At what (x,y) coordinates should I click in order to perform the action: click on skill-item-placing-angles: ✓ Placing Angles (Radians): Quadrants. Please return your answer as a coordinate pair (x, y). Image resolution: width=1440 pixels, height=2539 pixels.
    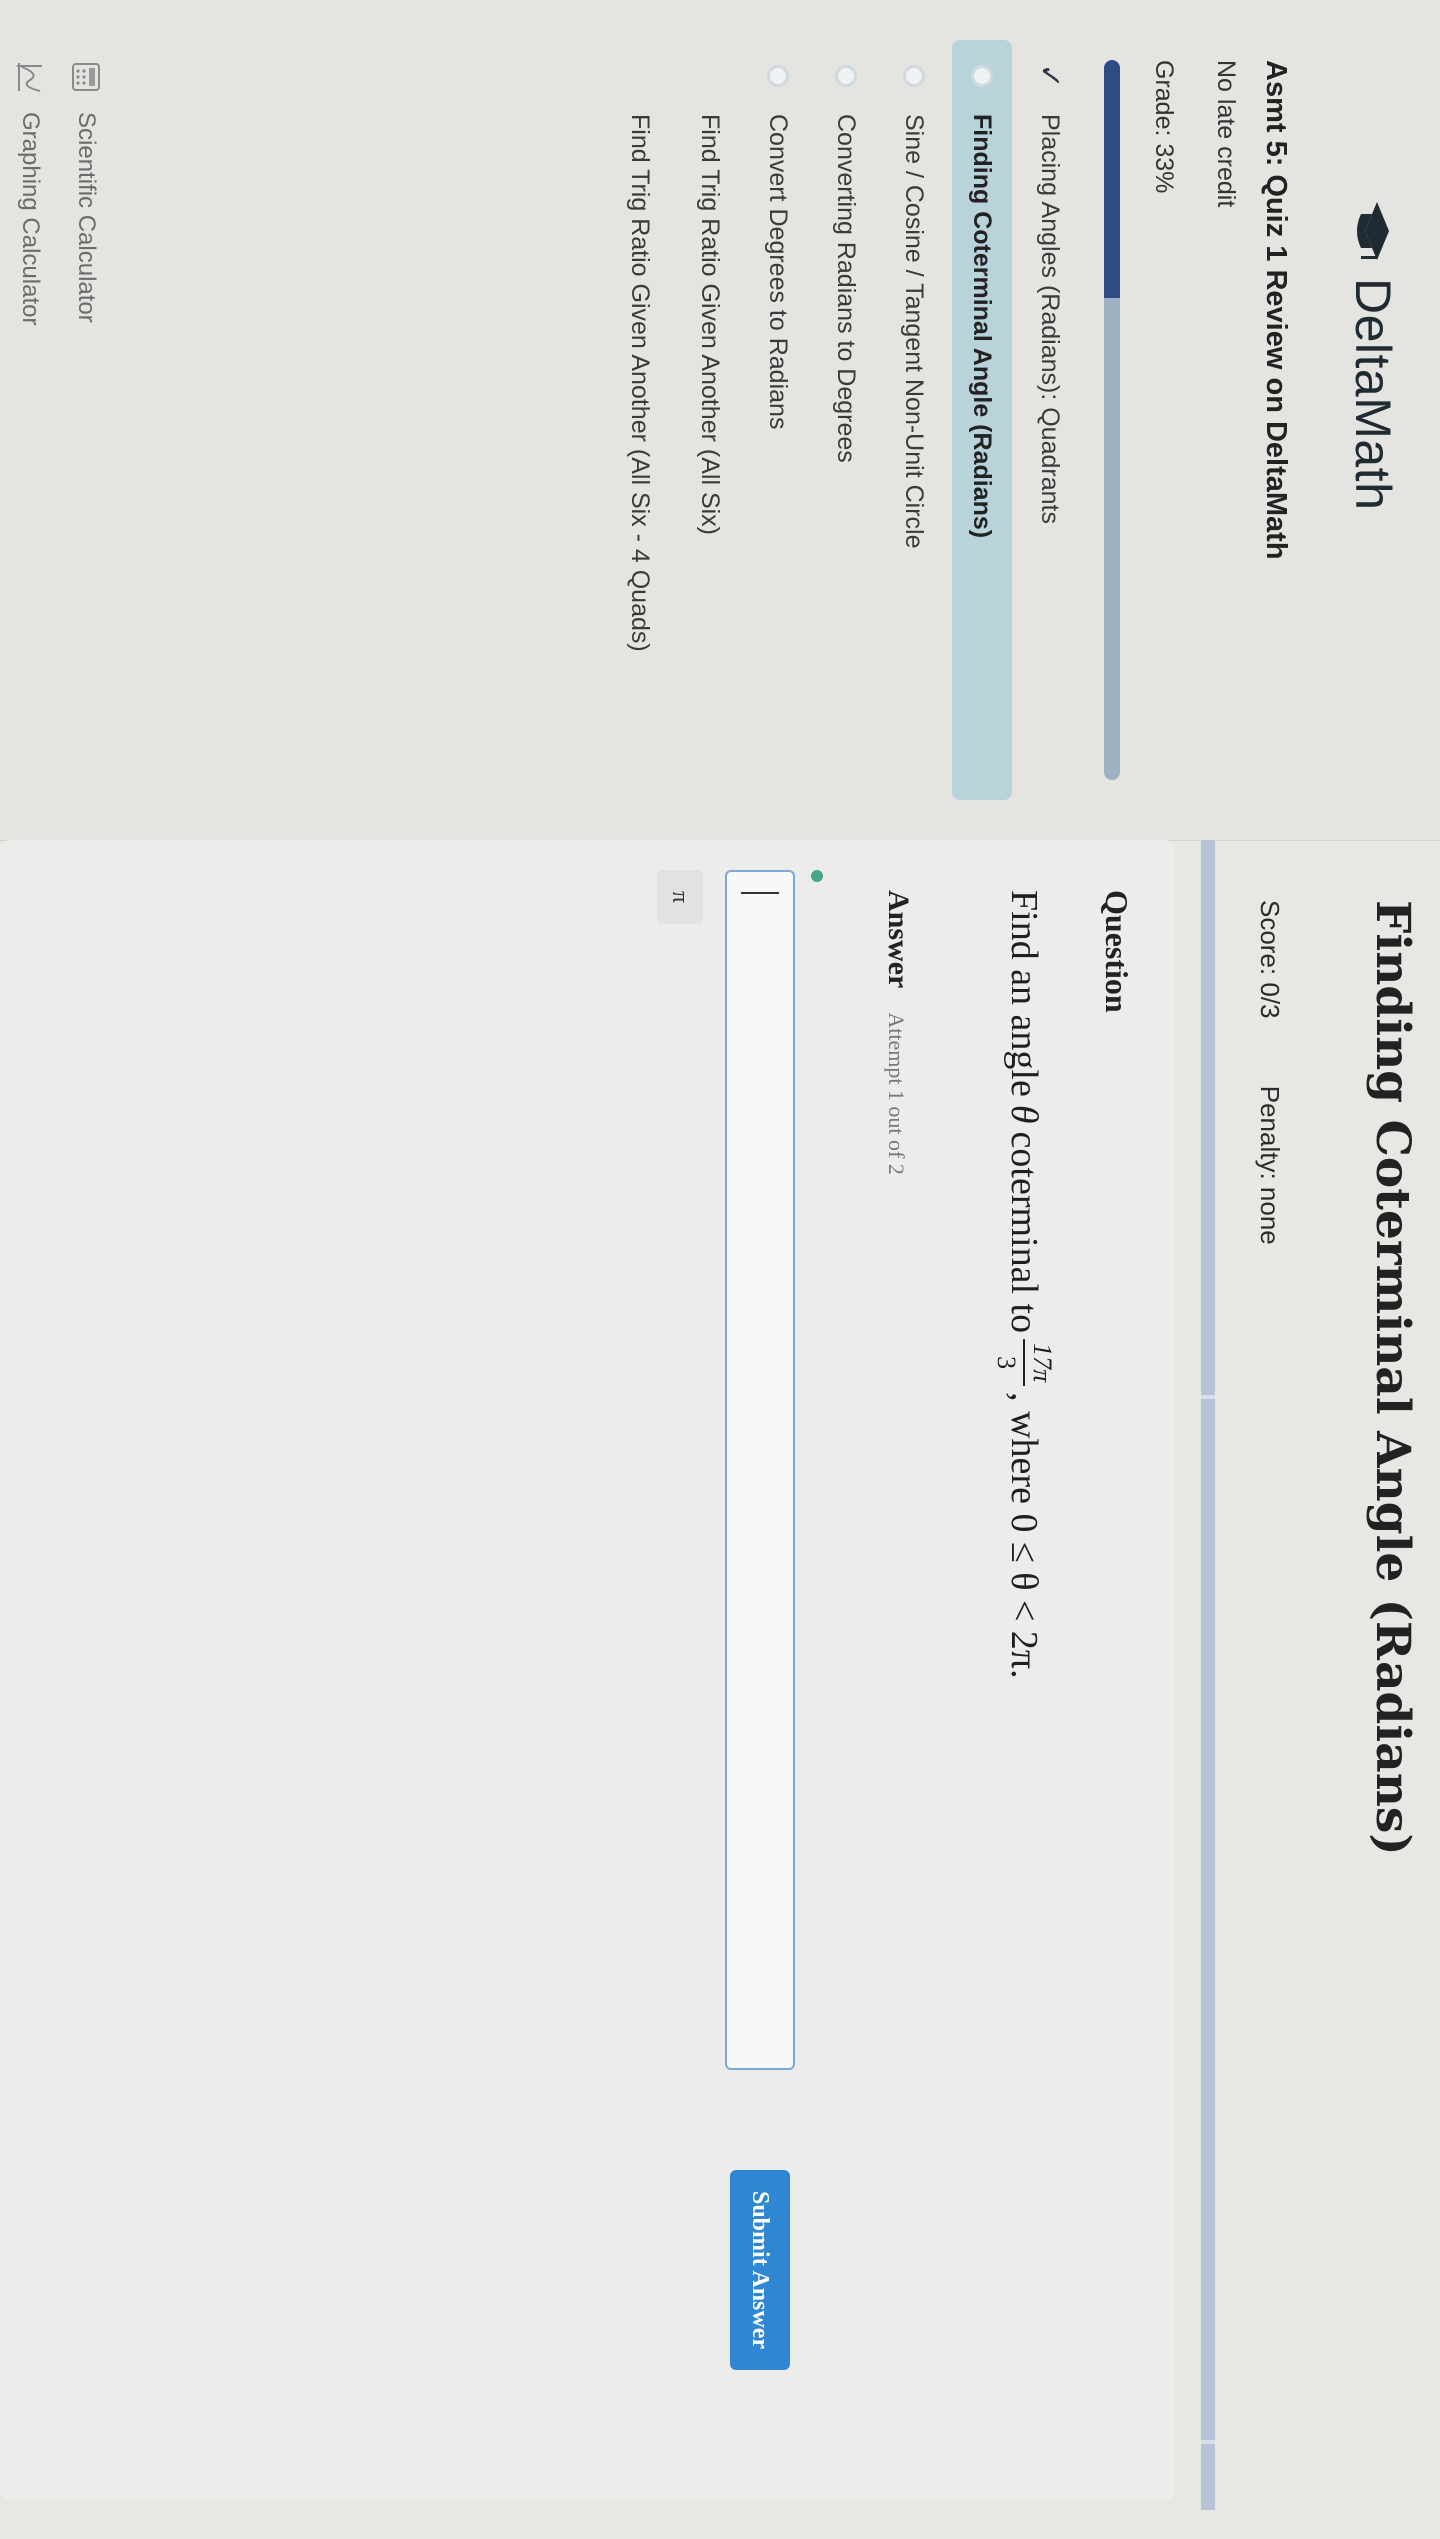
    Looking at the image, I should click on (1050, 420).